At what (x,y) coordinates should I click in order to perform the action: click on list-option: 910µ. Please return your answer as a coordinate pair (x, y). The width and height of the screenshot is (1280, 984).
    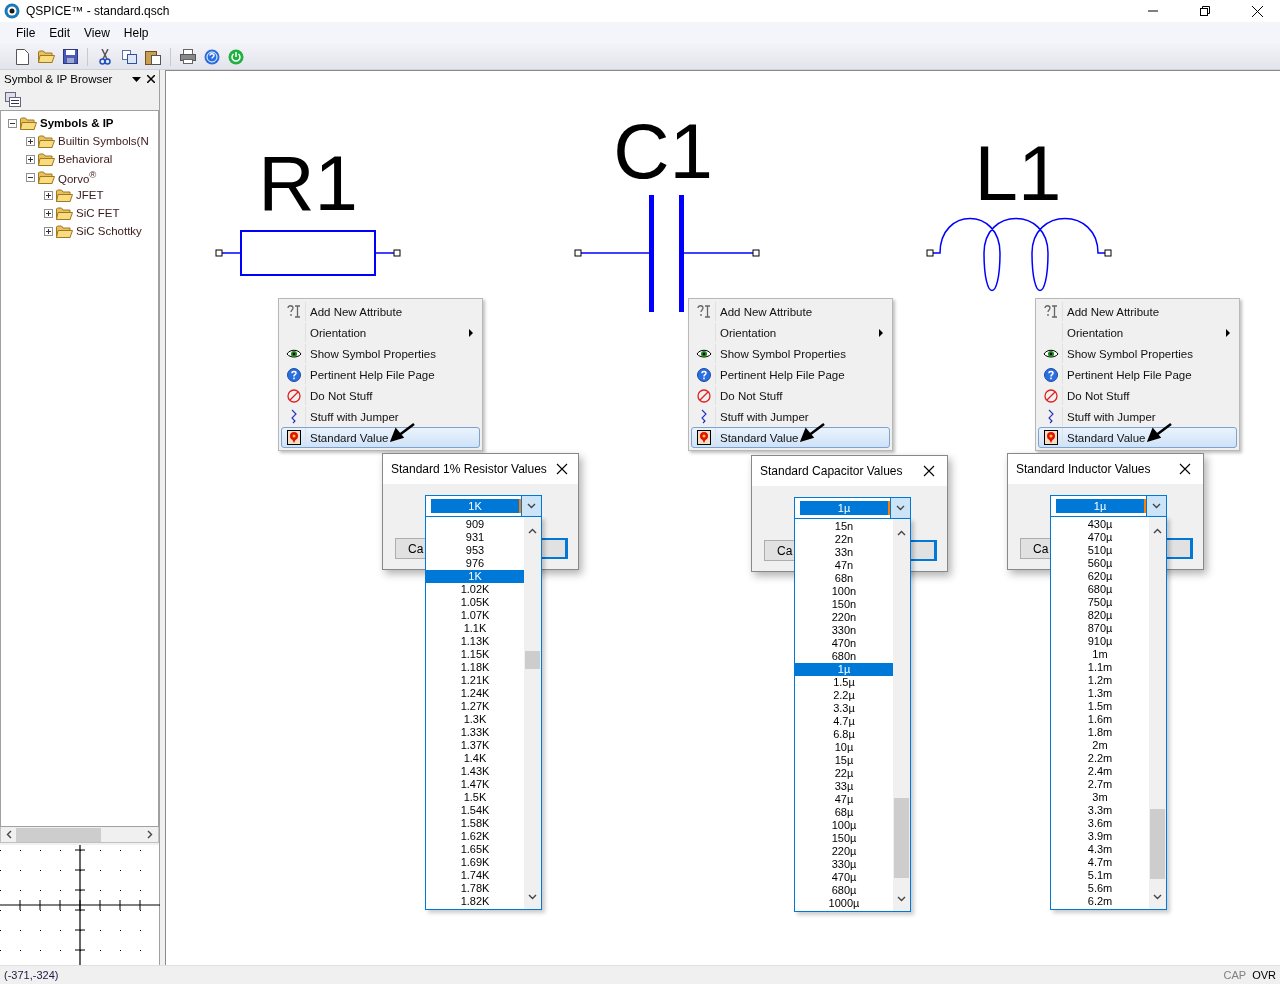
    Looking at the image, I should click on (1100, 641).